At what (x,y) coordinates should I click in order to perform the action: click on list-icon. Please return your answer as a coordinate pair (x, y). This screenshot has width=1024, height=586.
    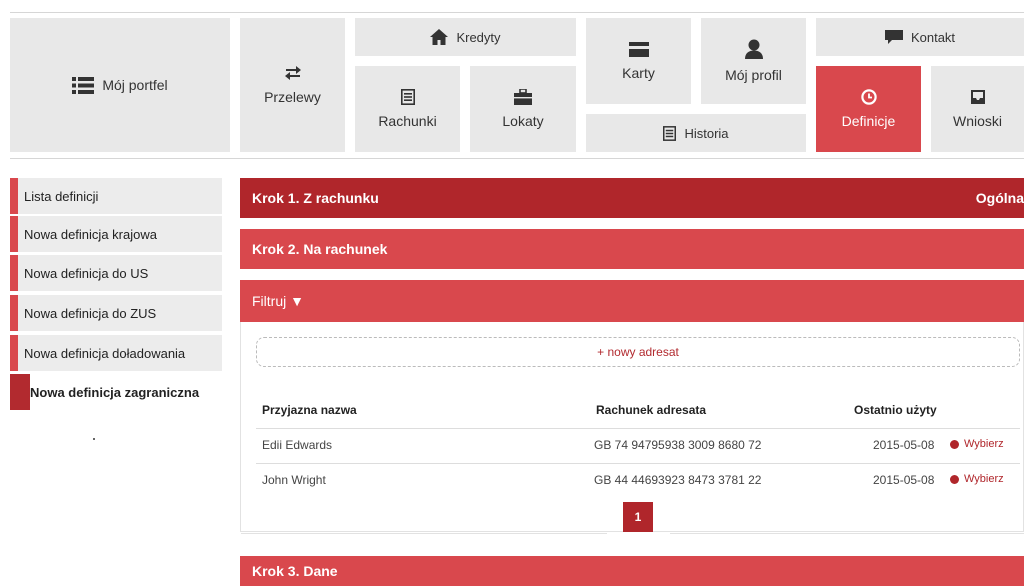
    Looking at the image, I should click on (83, 85).